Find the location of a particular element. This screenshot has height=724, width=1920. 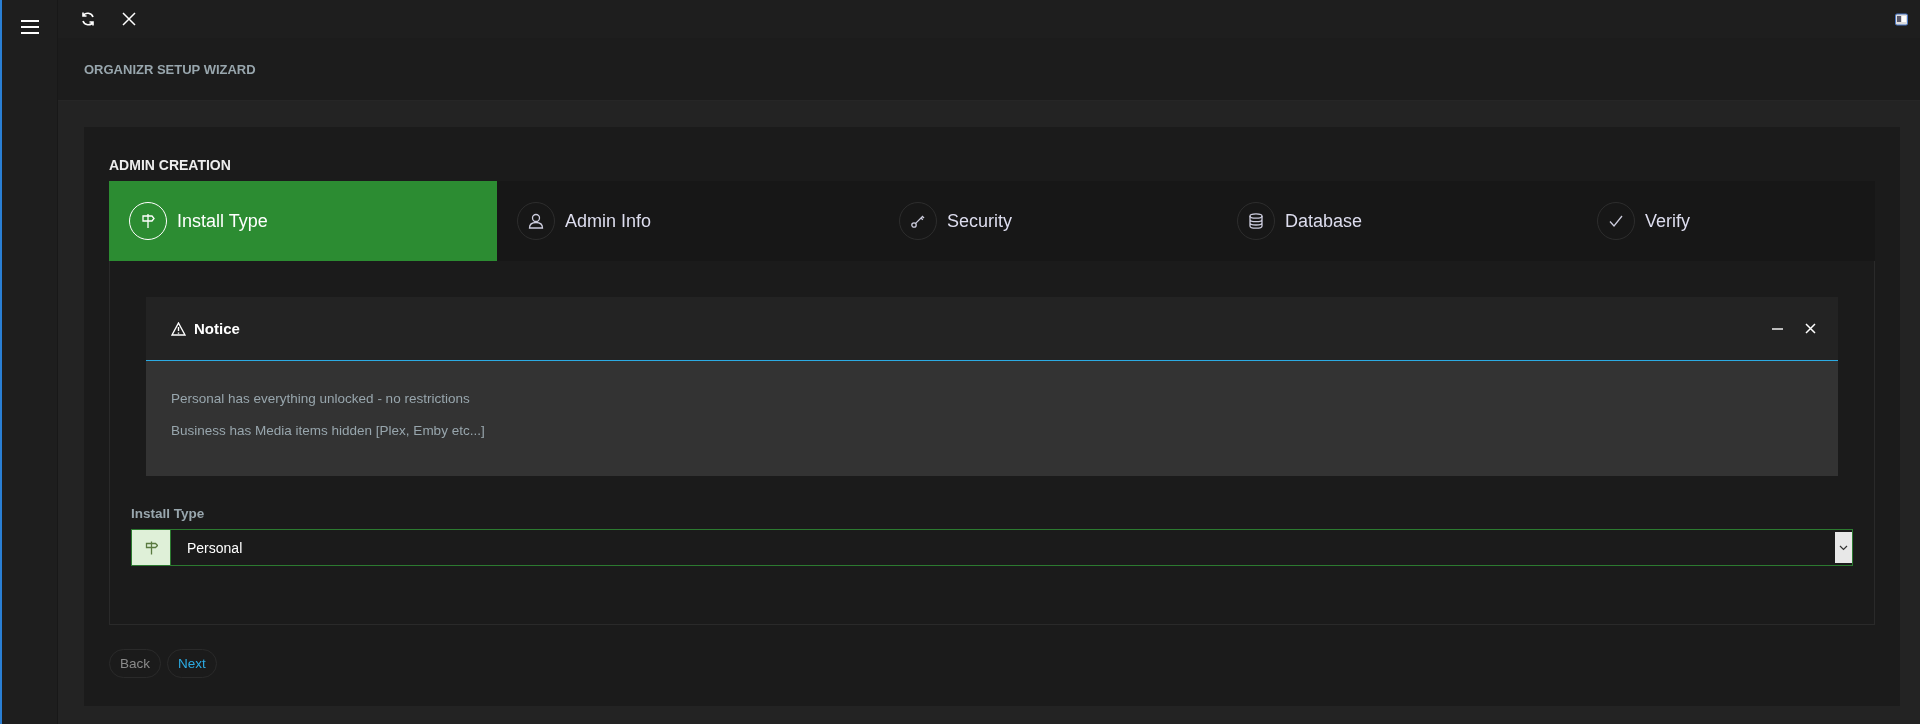

app-icon is located at coordinates (1901, 19).